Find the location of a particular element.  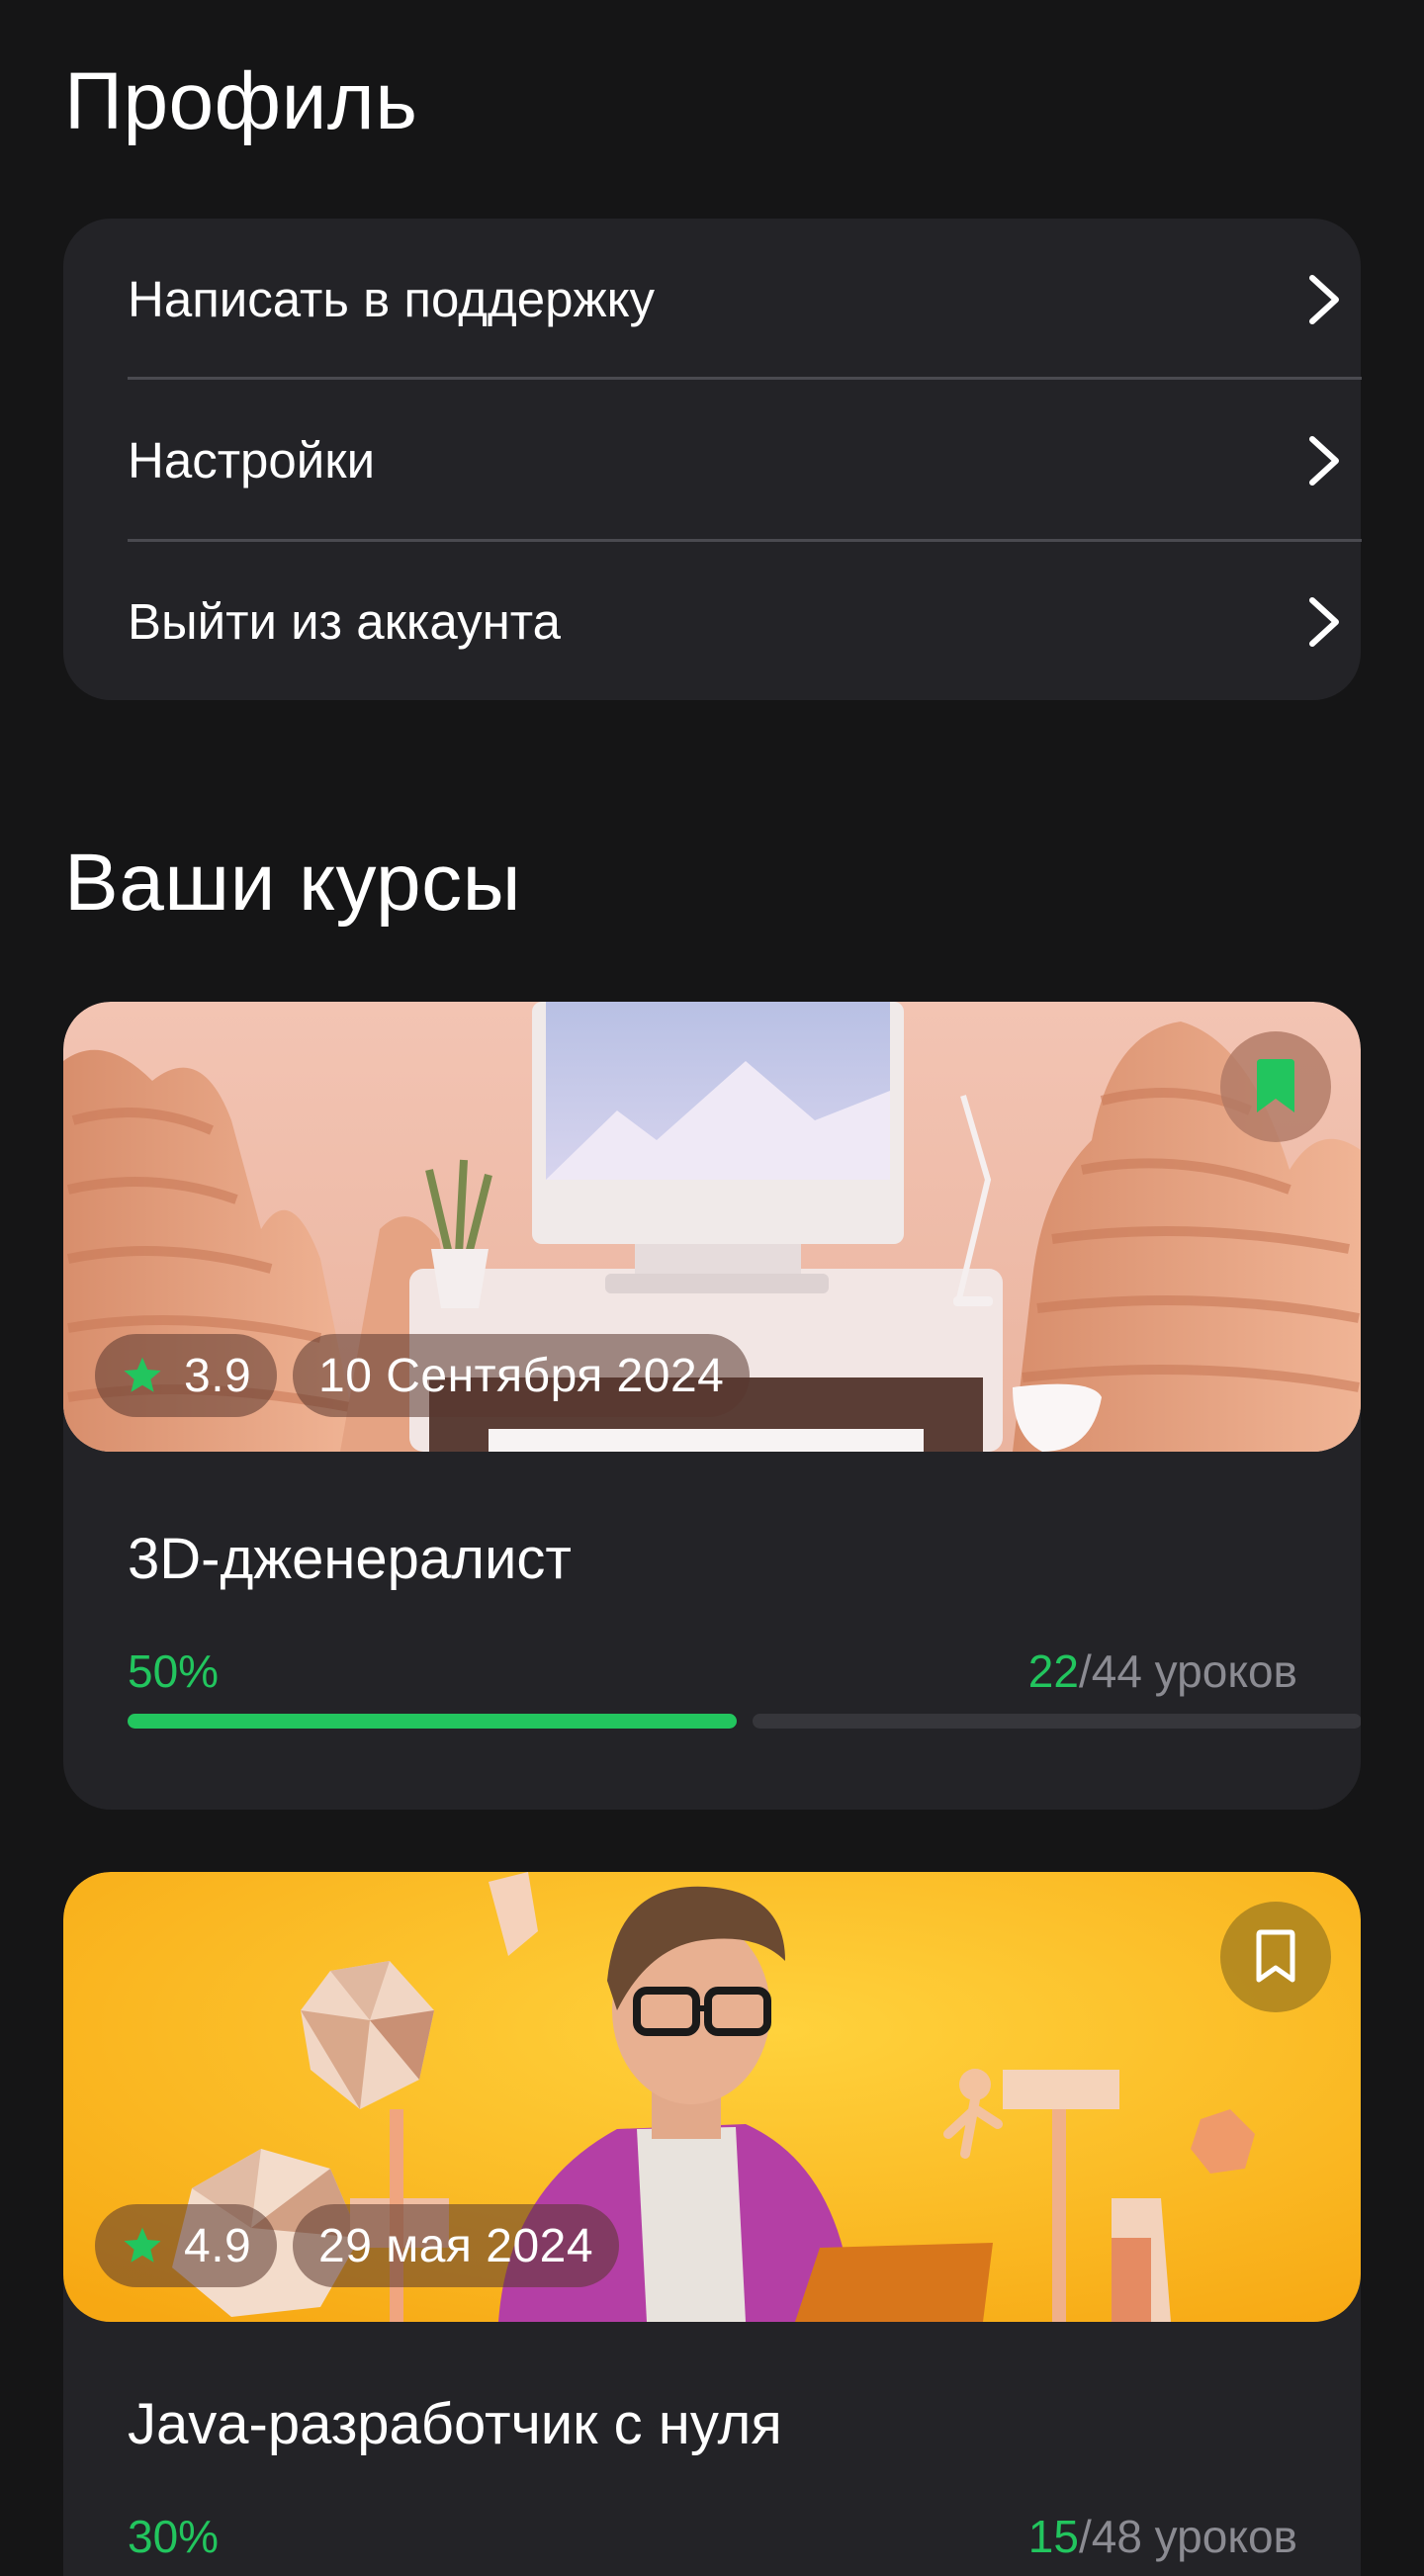

course-date: 29 мая 2024 is located at coordinates (456, 2245).